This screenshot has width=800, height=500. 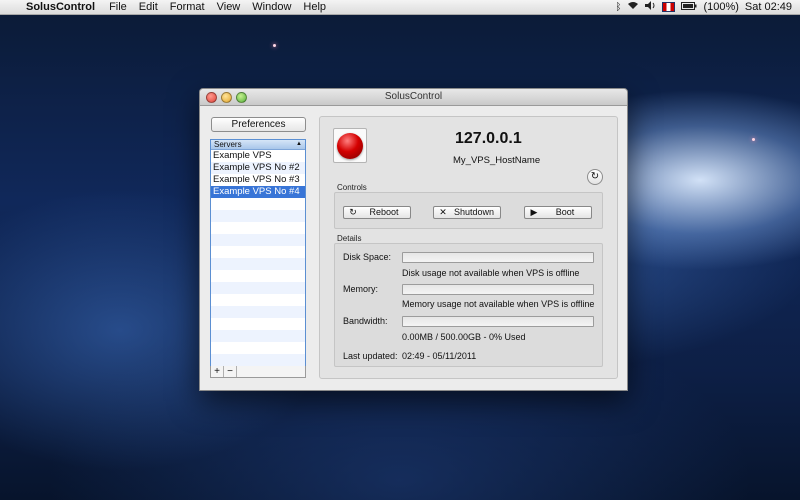 What do you see at coordinates (618, 7) in the screenshot?
I see `bluetooth-icon: ᛒ` at bounding box center [618, 7].